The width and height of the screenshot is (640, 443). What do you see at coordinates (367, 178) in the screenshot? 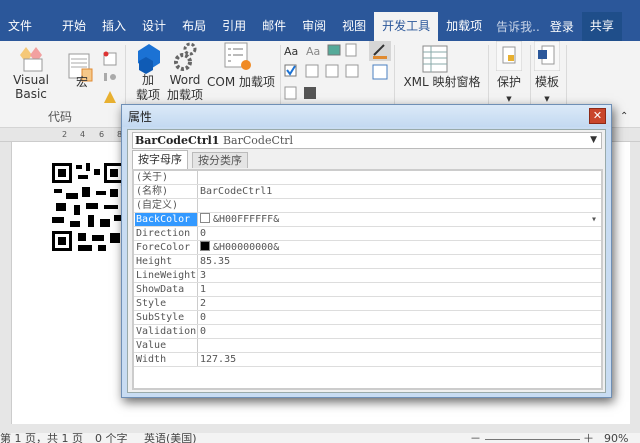
I see `property-row: (关于)` at bounding box center [367, 178].